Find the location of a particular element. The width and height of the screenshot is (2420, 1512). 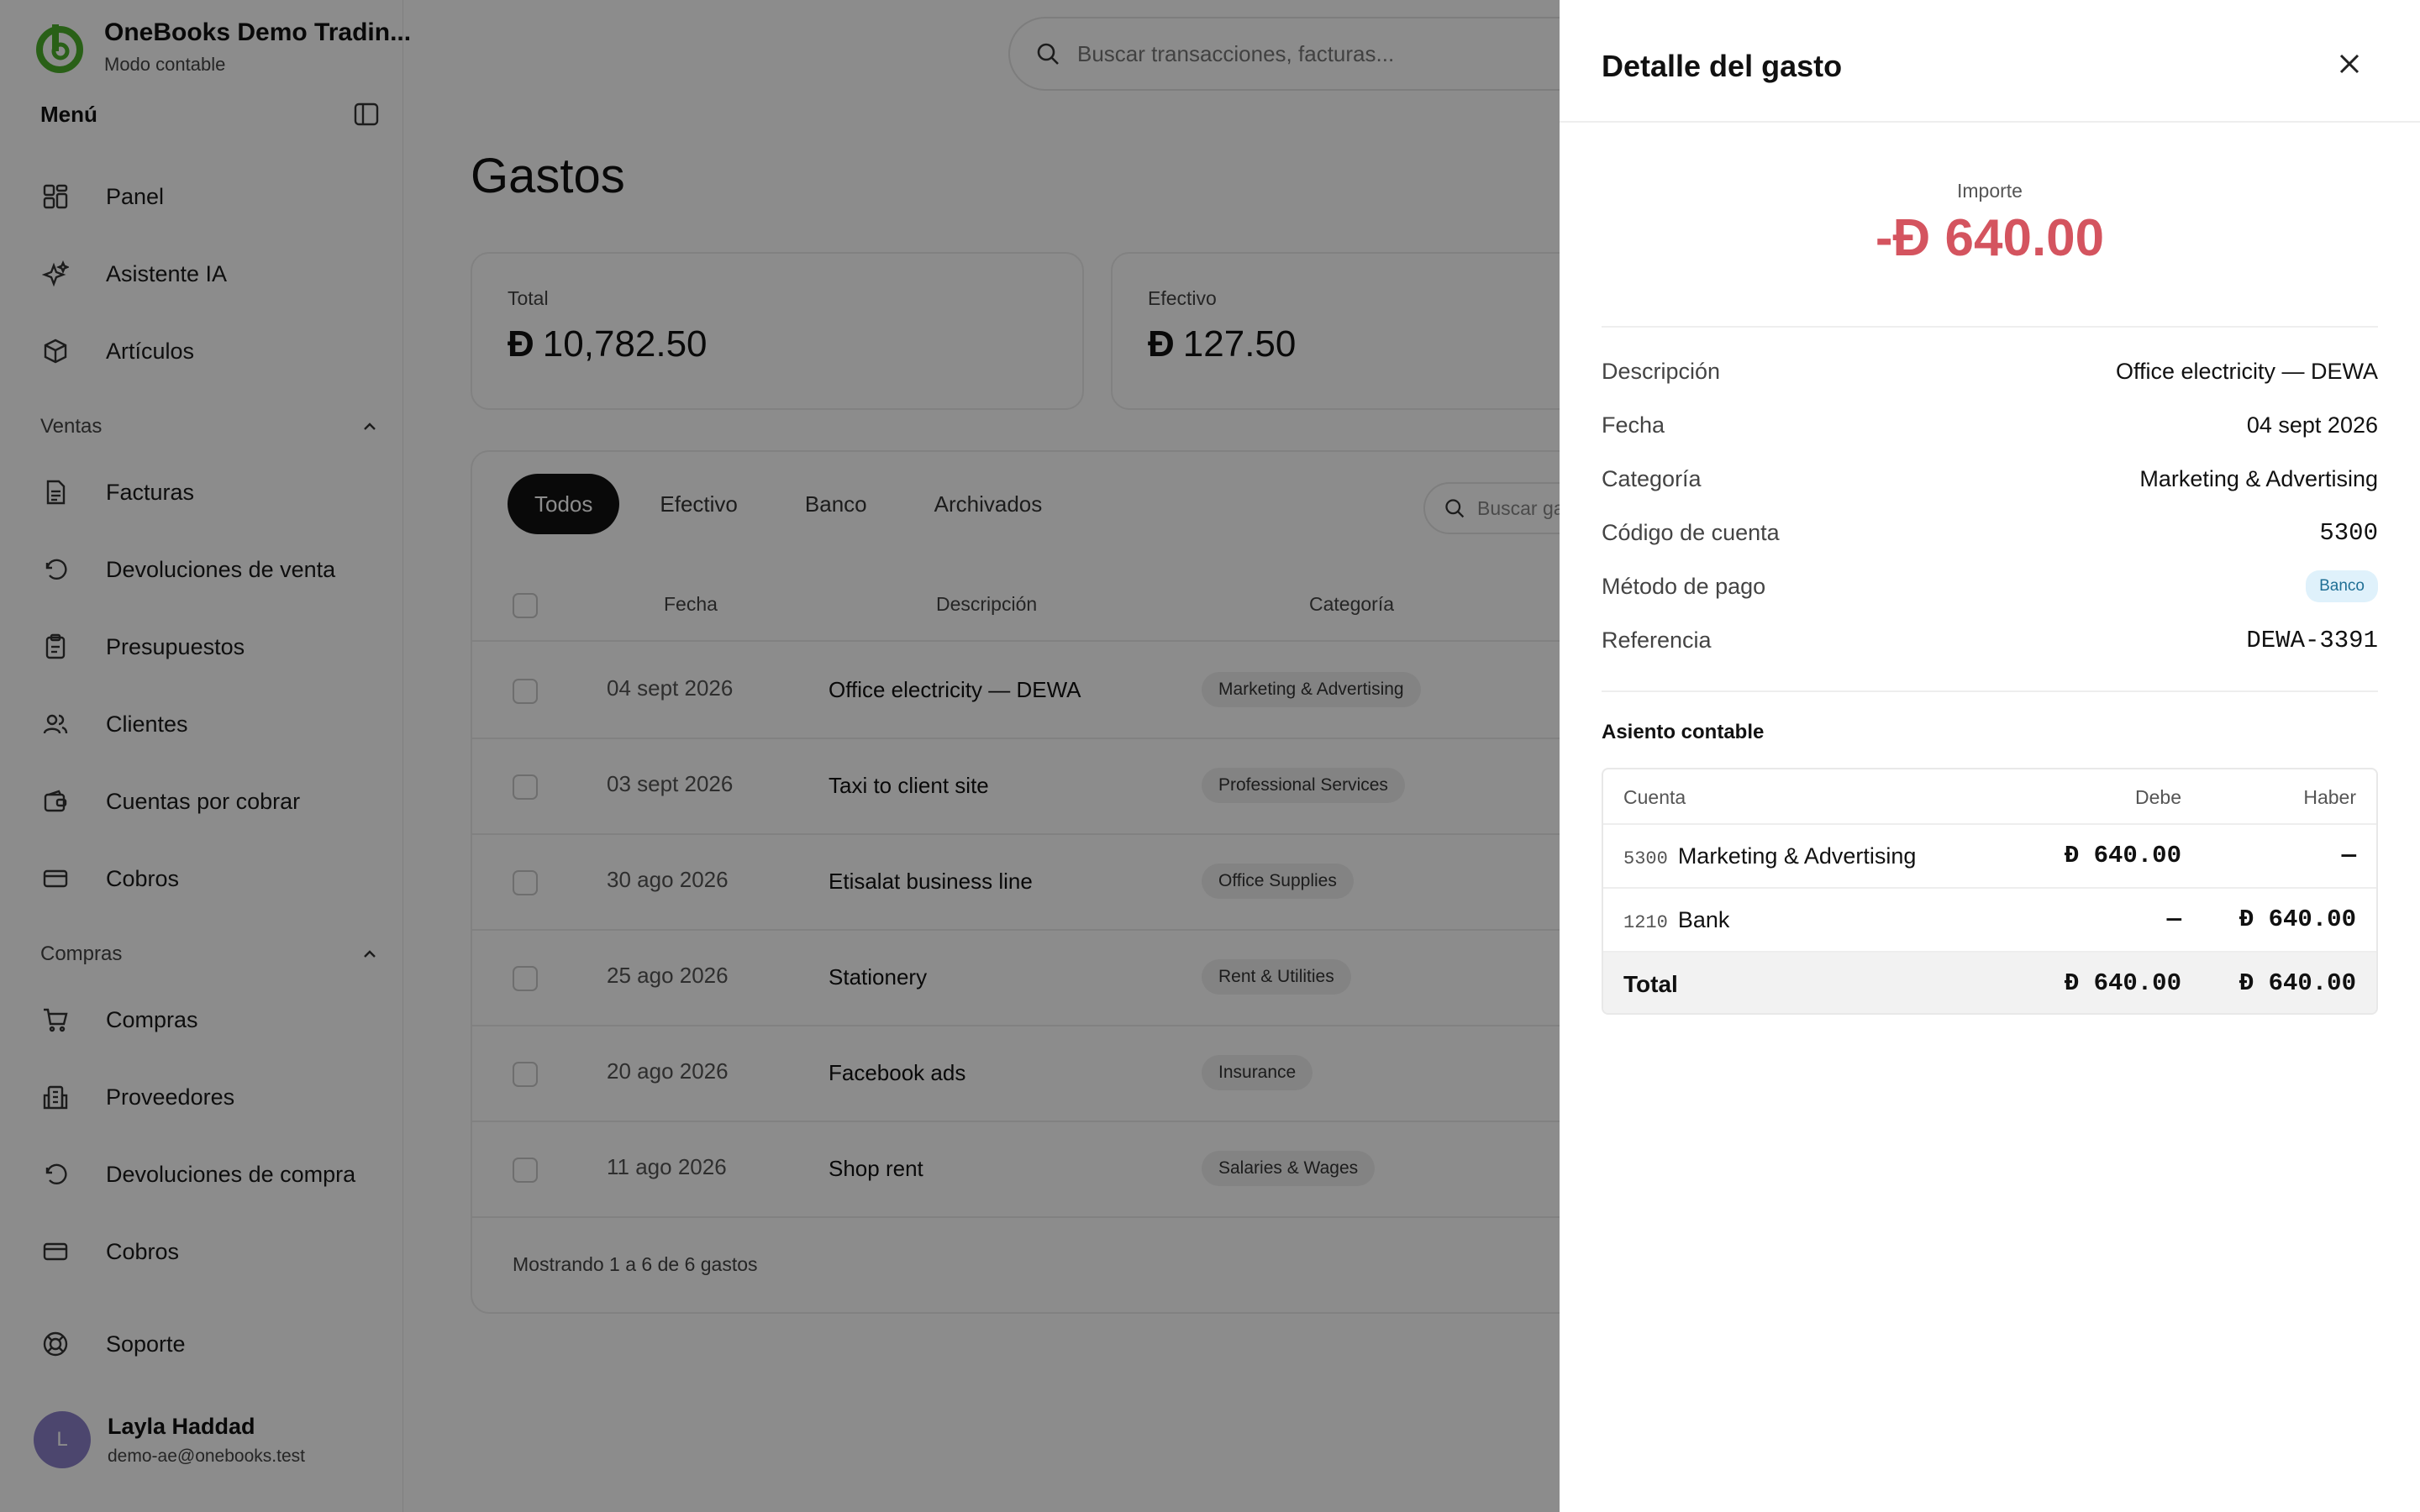

detail-value: Office electricity — DEWA is located at coordinates (2246, 371).